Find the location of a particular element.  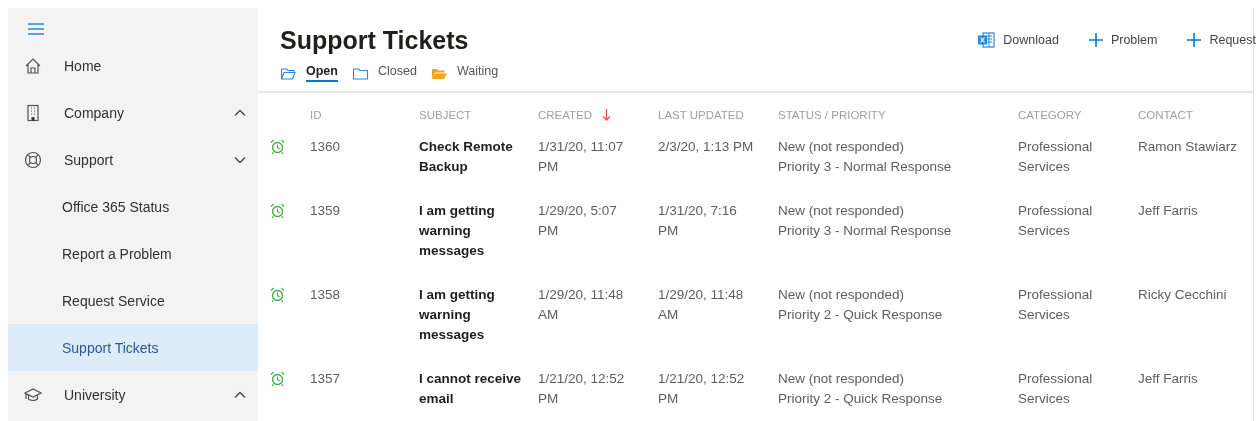

created-date: 1/29/20, 11:48 AM is located at coordinates (581, 304).